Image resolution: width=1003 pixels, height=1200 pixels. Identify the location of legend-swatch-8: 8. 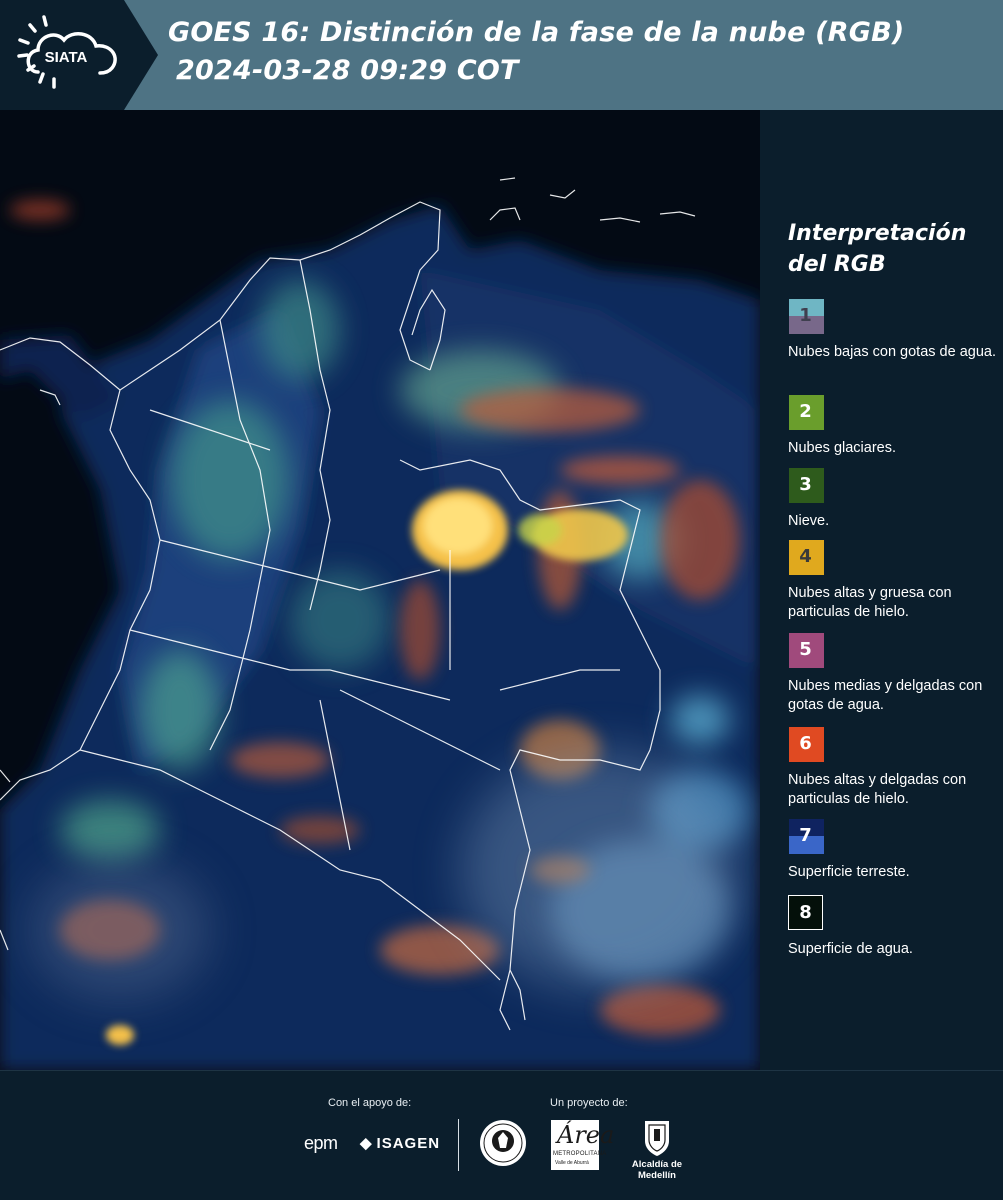
(805, 912).